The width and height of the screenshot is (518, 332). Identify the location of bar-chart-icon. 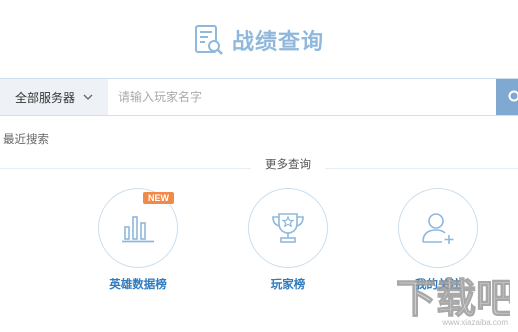
(138, 229).